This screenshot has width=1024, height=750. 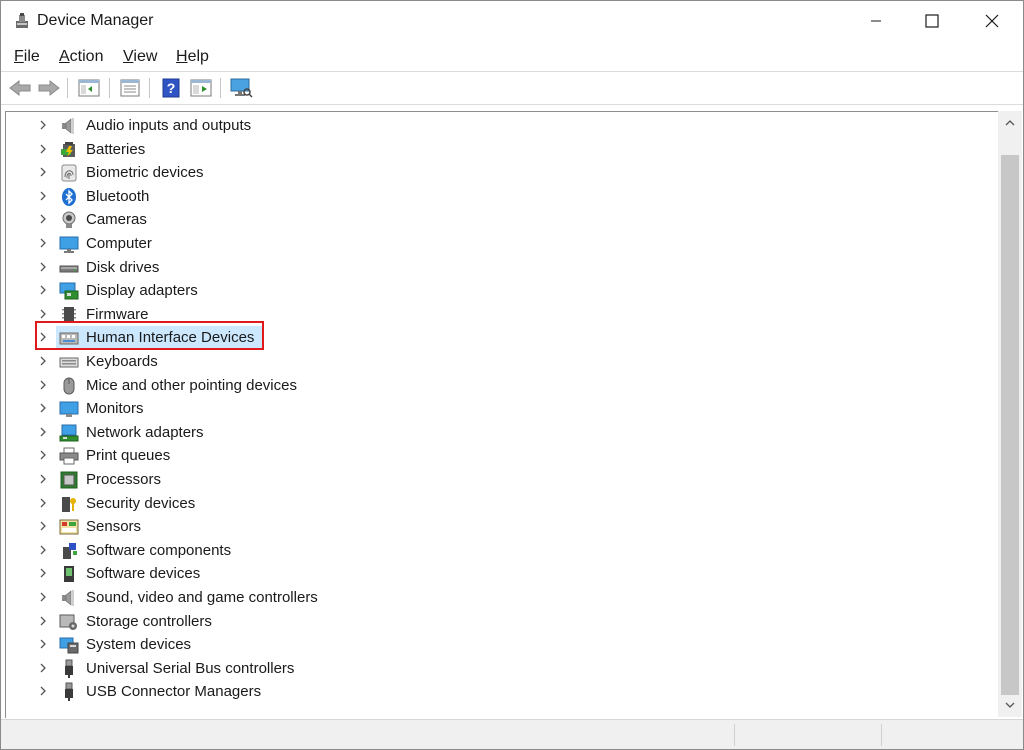 I want to click on highlight-box-human-interface-devices, so click(x=149, y=335).